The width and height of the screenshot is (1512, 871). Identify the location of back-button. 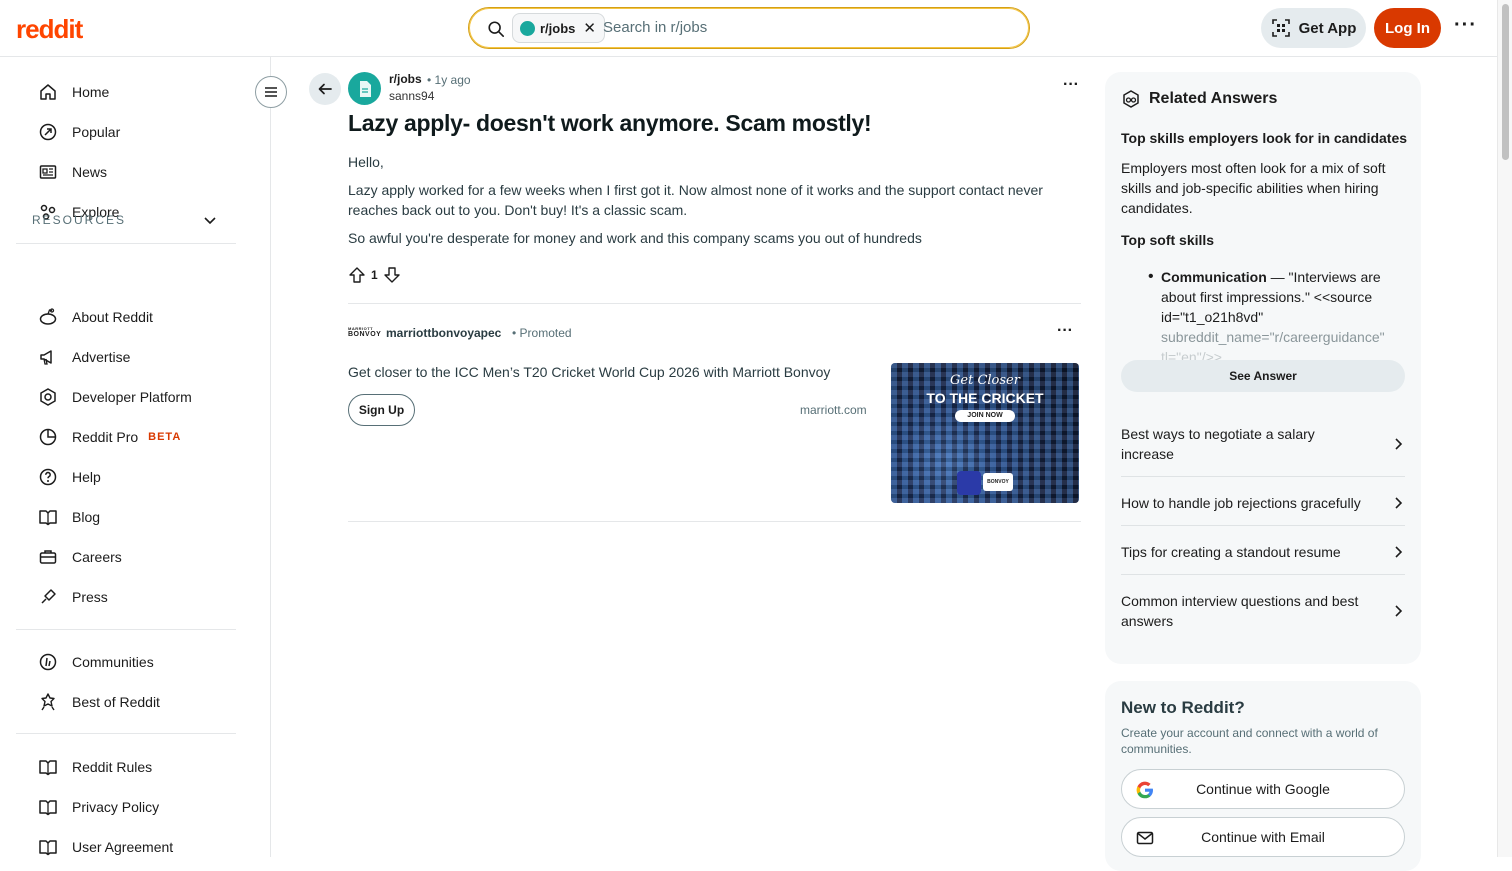
(325, 89).